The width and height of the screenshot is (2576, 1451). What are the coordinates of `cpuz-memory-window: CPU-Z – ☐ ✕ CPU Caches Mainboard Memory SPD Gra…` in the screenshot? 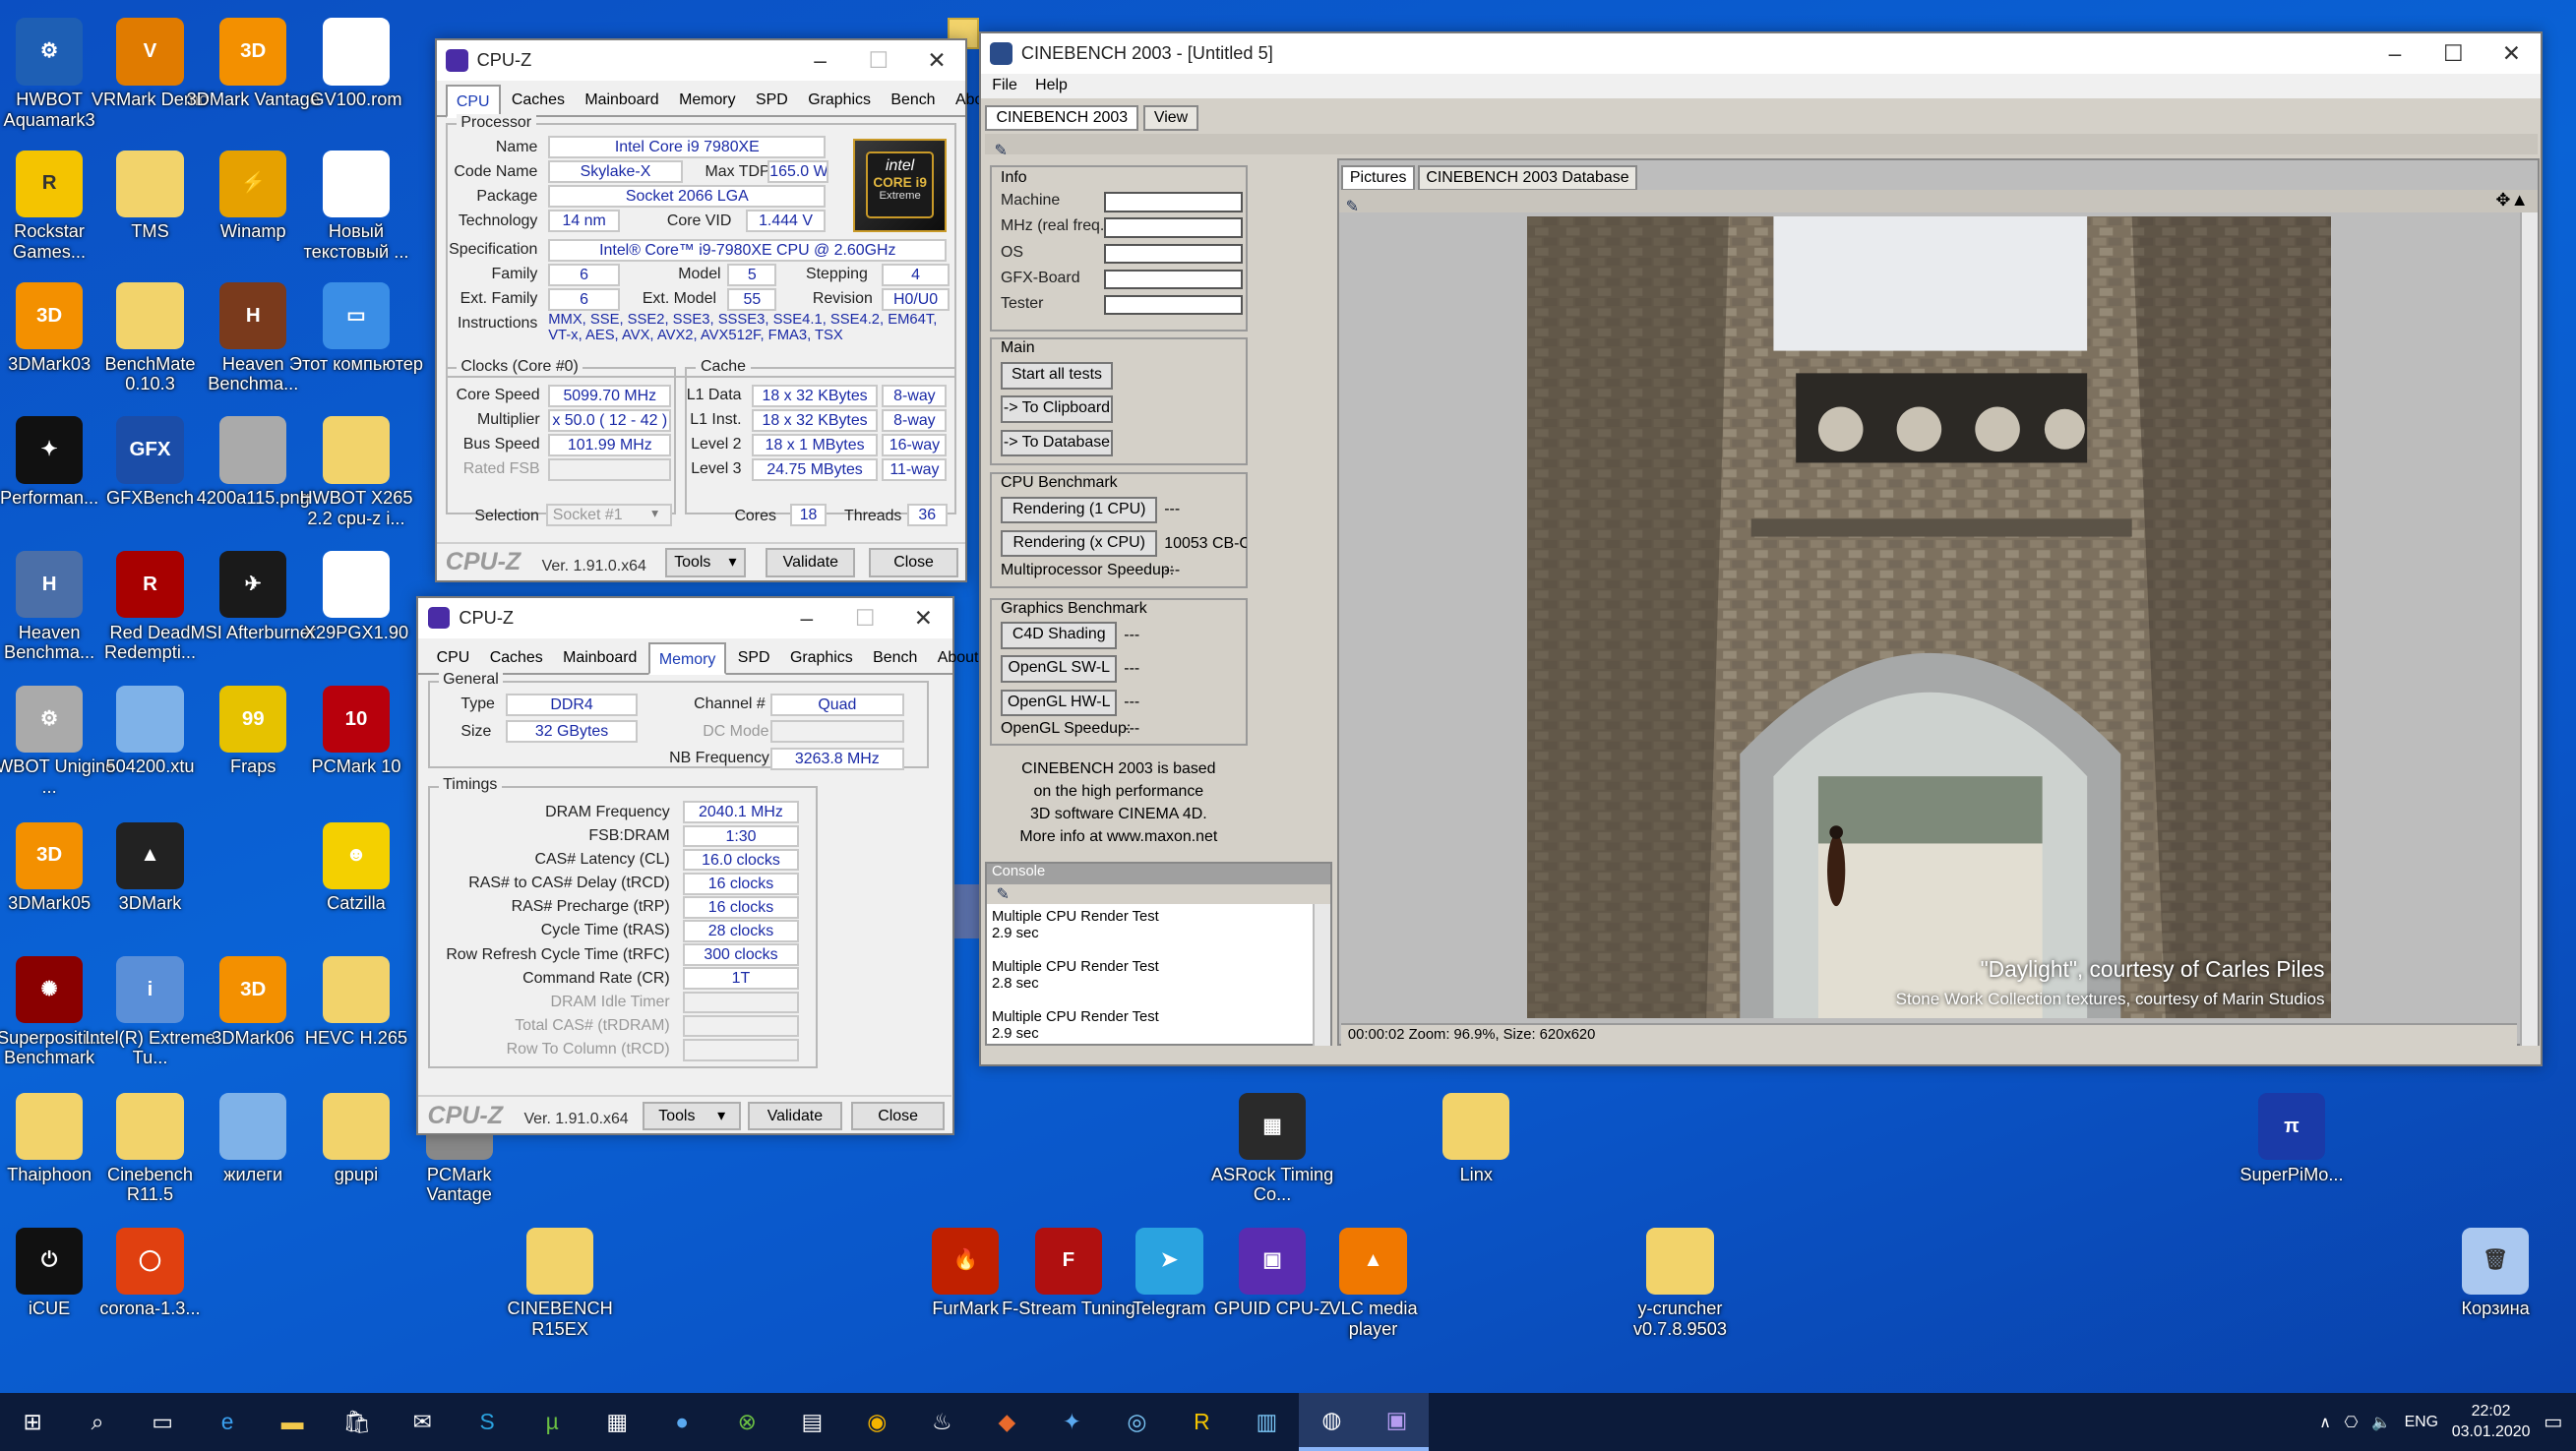 It's located at (697, 865).